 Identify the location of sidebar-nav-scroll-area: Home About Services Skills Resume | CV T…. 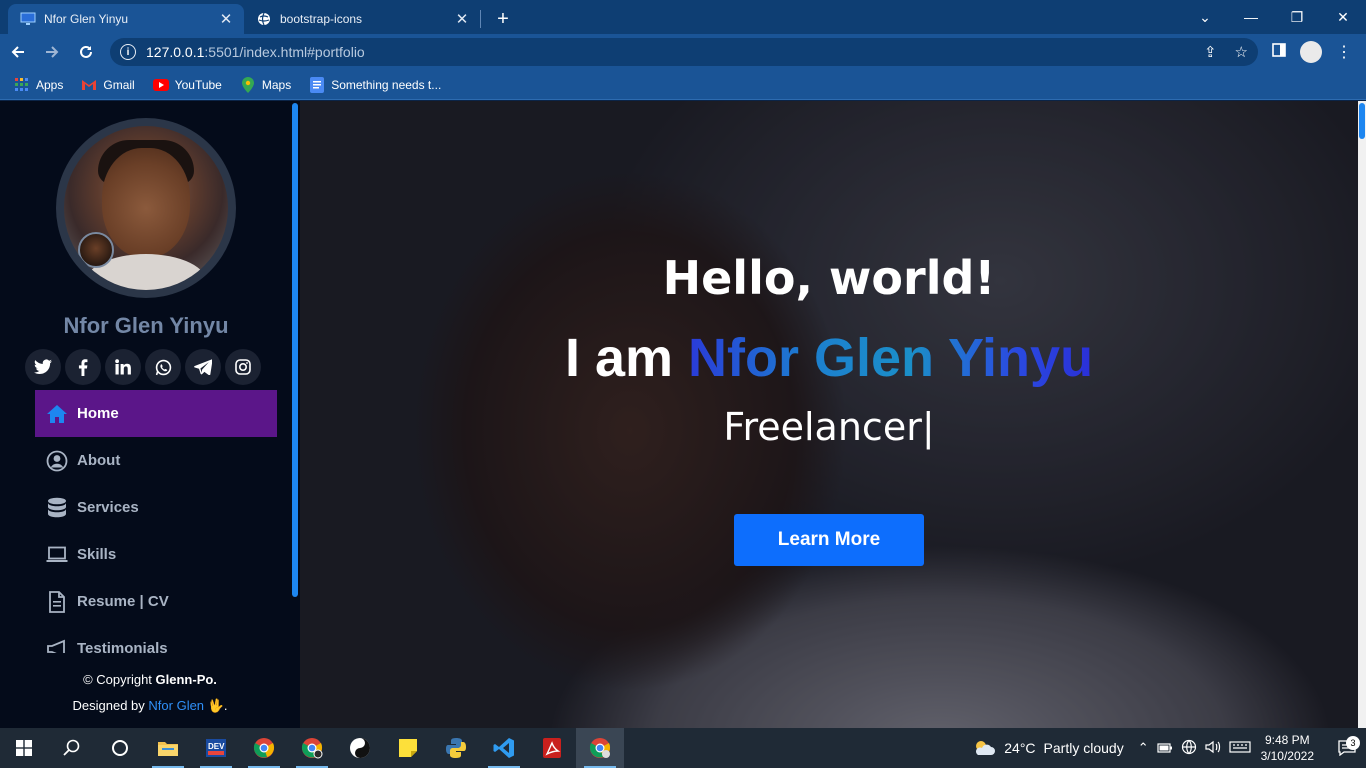
(146, 521).